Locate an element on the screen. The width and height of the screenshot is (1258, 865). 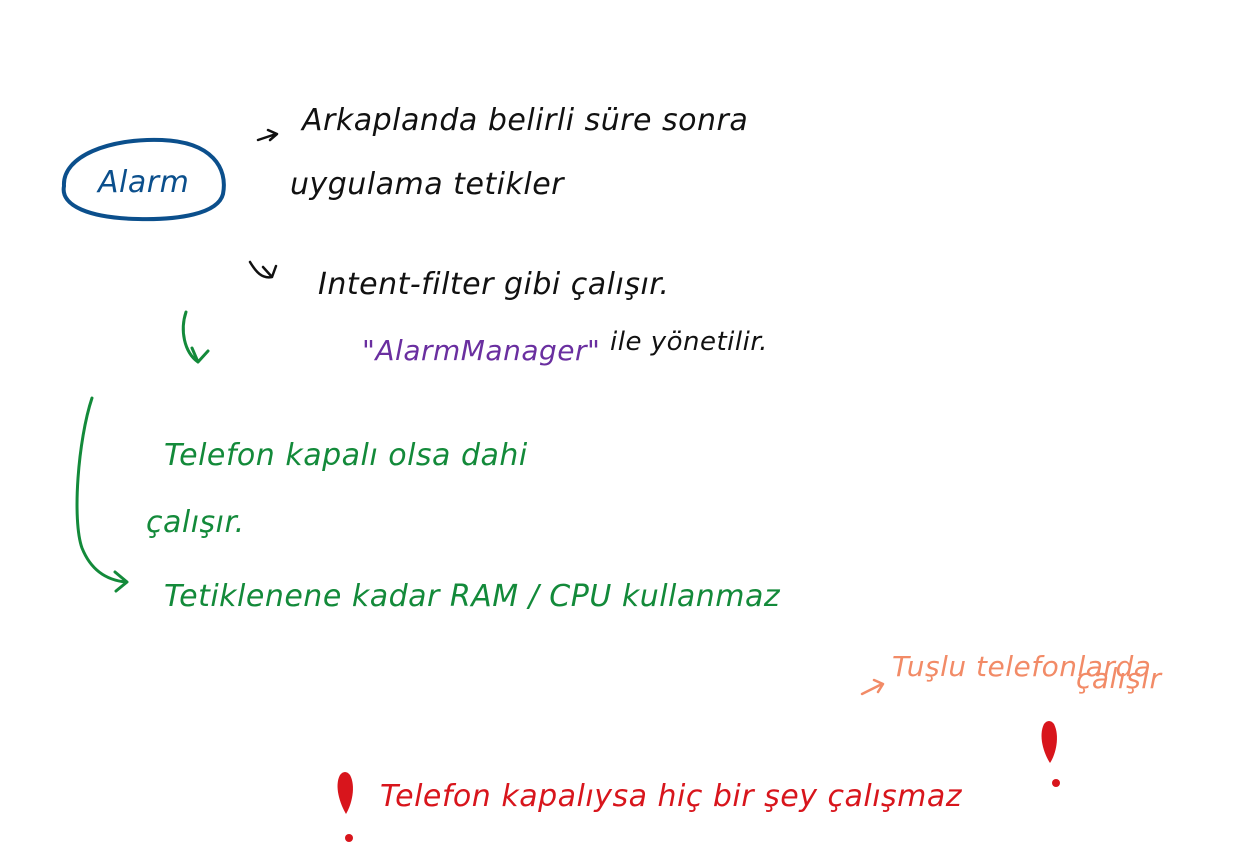
note-line-1: Arkaplanda belirli süre sonra is located at coordinates (524, 120).